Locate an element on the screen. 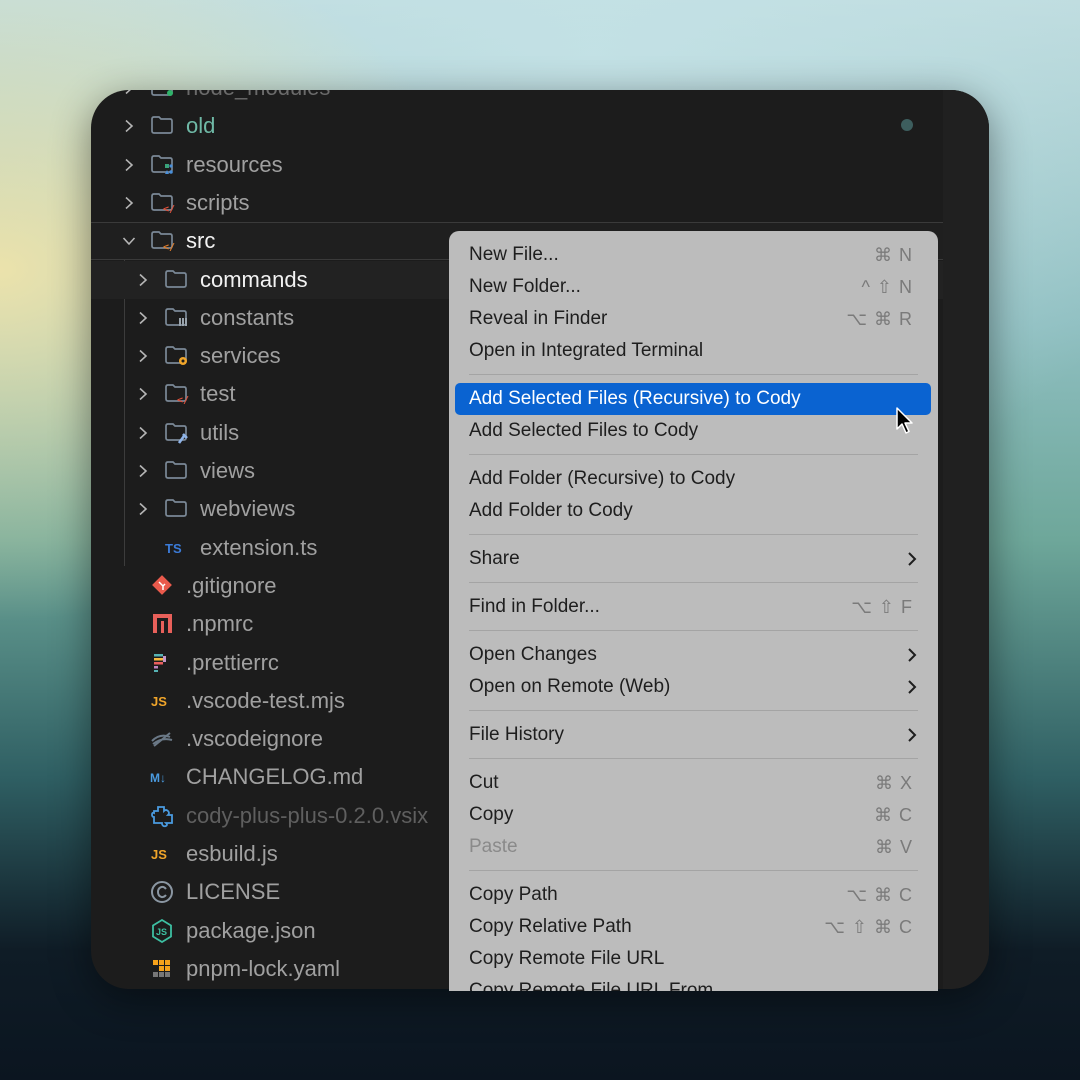 The image size is (1080, 1080). tree-folder-scripts: </> scripts is located at coordinates (517, 203).